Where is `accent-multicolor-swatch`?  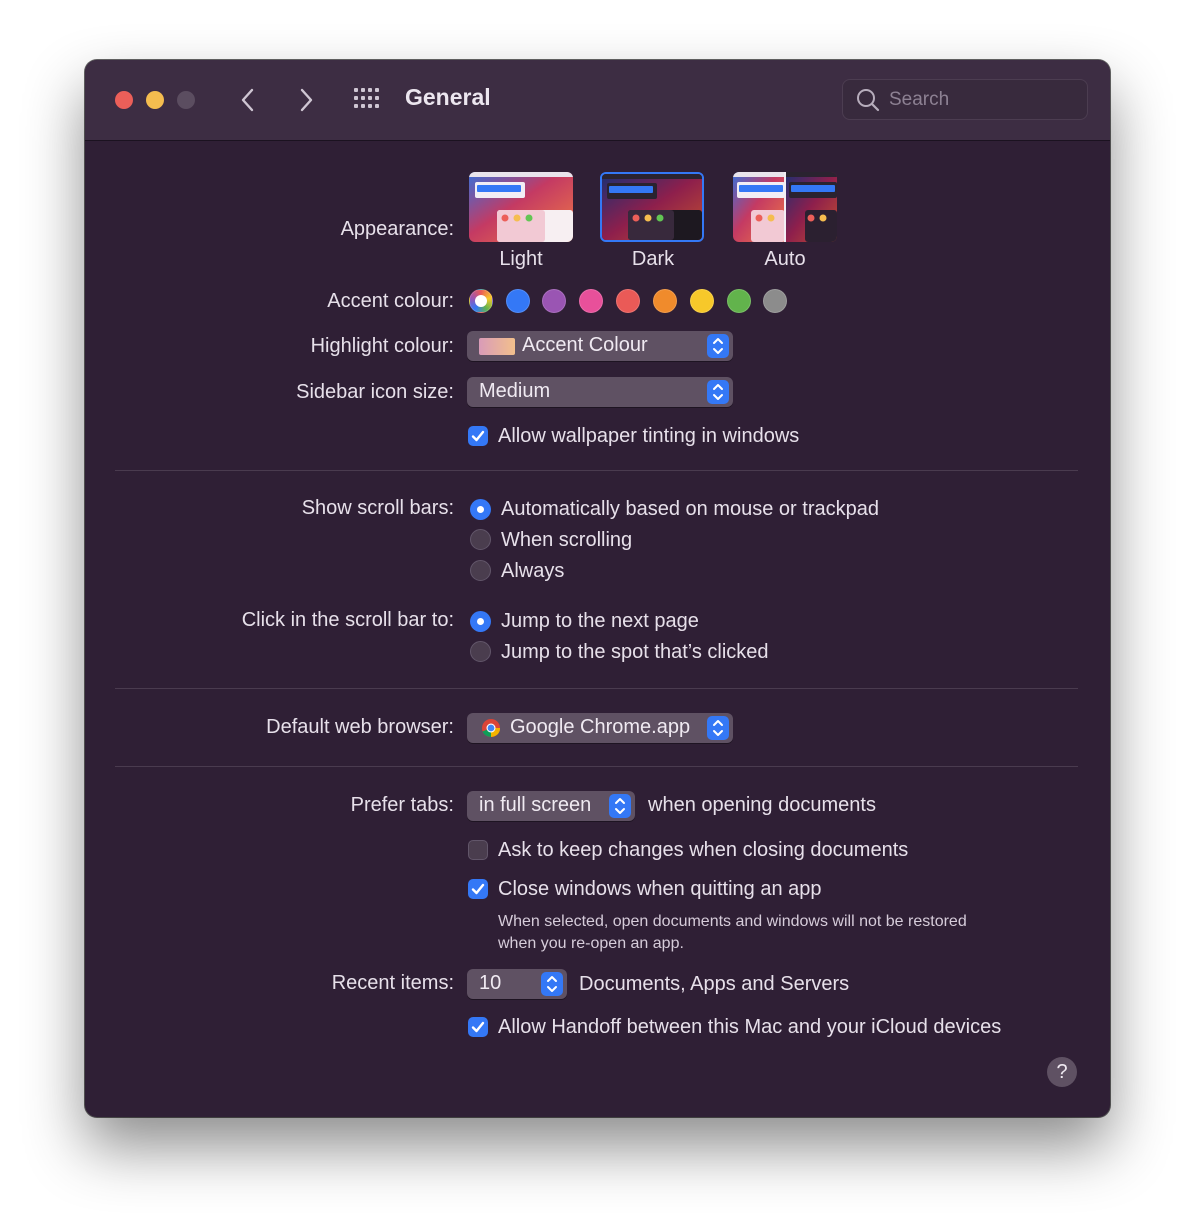 accent-multicolor-swatch is located at coordinates (481, 301).